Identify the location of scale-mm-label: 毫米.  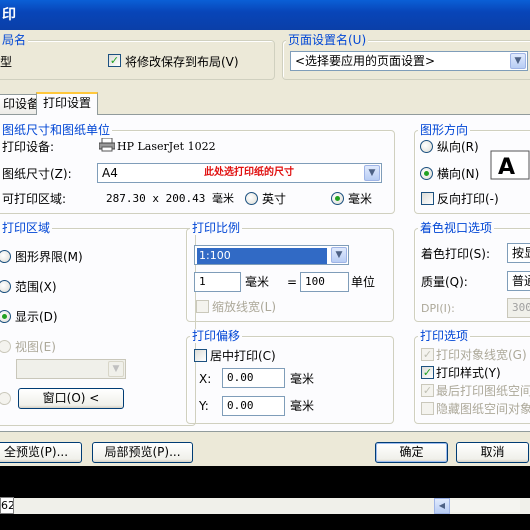
(257, 282).